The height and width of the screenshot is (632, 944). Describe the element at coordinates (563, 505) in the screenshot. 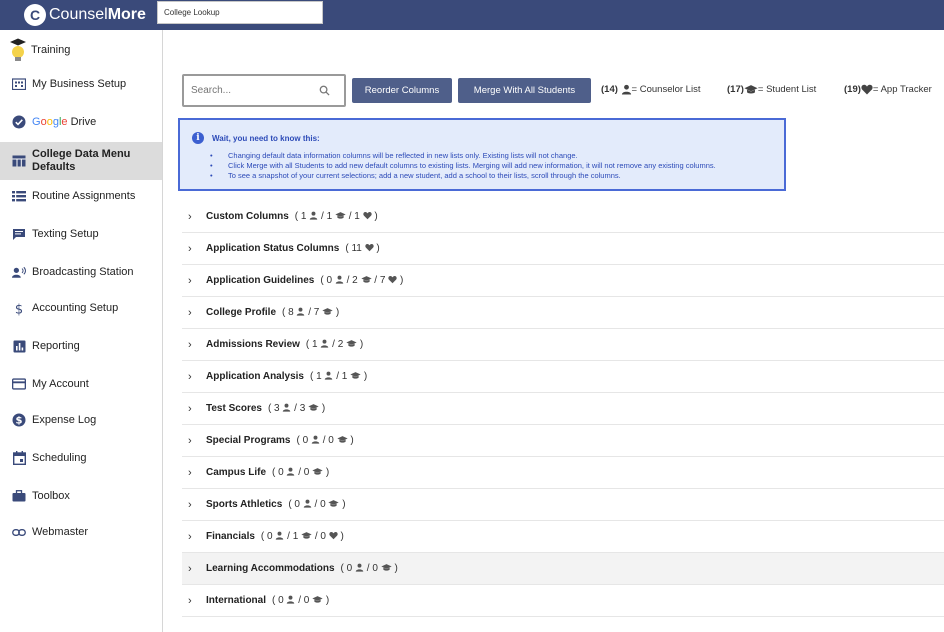

I see `section-row-sports-athletics: › Sports Athletics ( 0 / 0 )` at that location.